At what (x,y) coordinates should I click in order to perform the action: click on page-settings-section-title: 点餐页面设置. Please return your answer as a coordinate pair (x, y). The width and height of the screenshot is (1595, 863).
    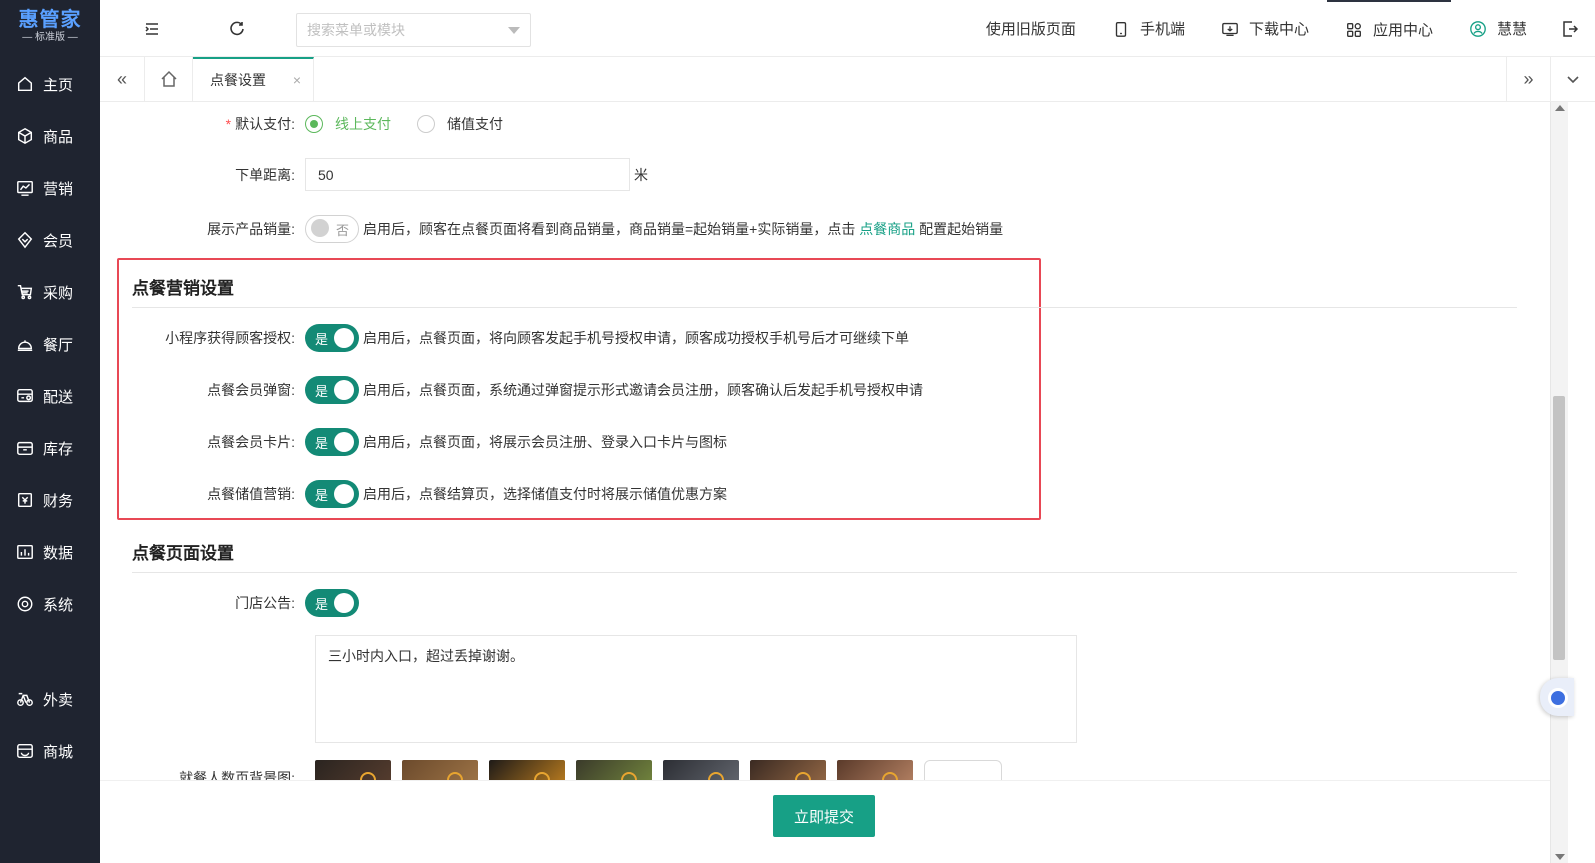
    Looking at the image, I should click on (183, 553).